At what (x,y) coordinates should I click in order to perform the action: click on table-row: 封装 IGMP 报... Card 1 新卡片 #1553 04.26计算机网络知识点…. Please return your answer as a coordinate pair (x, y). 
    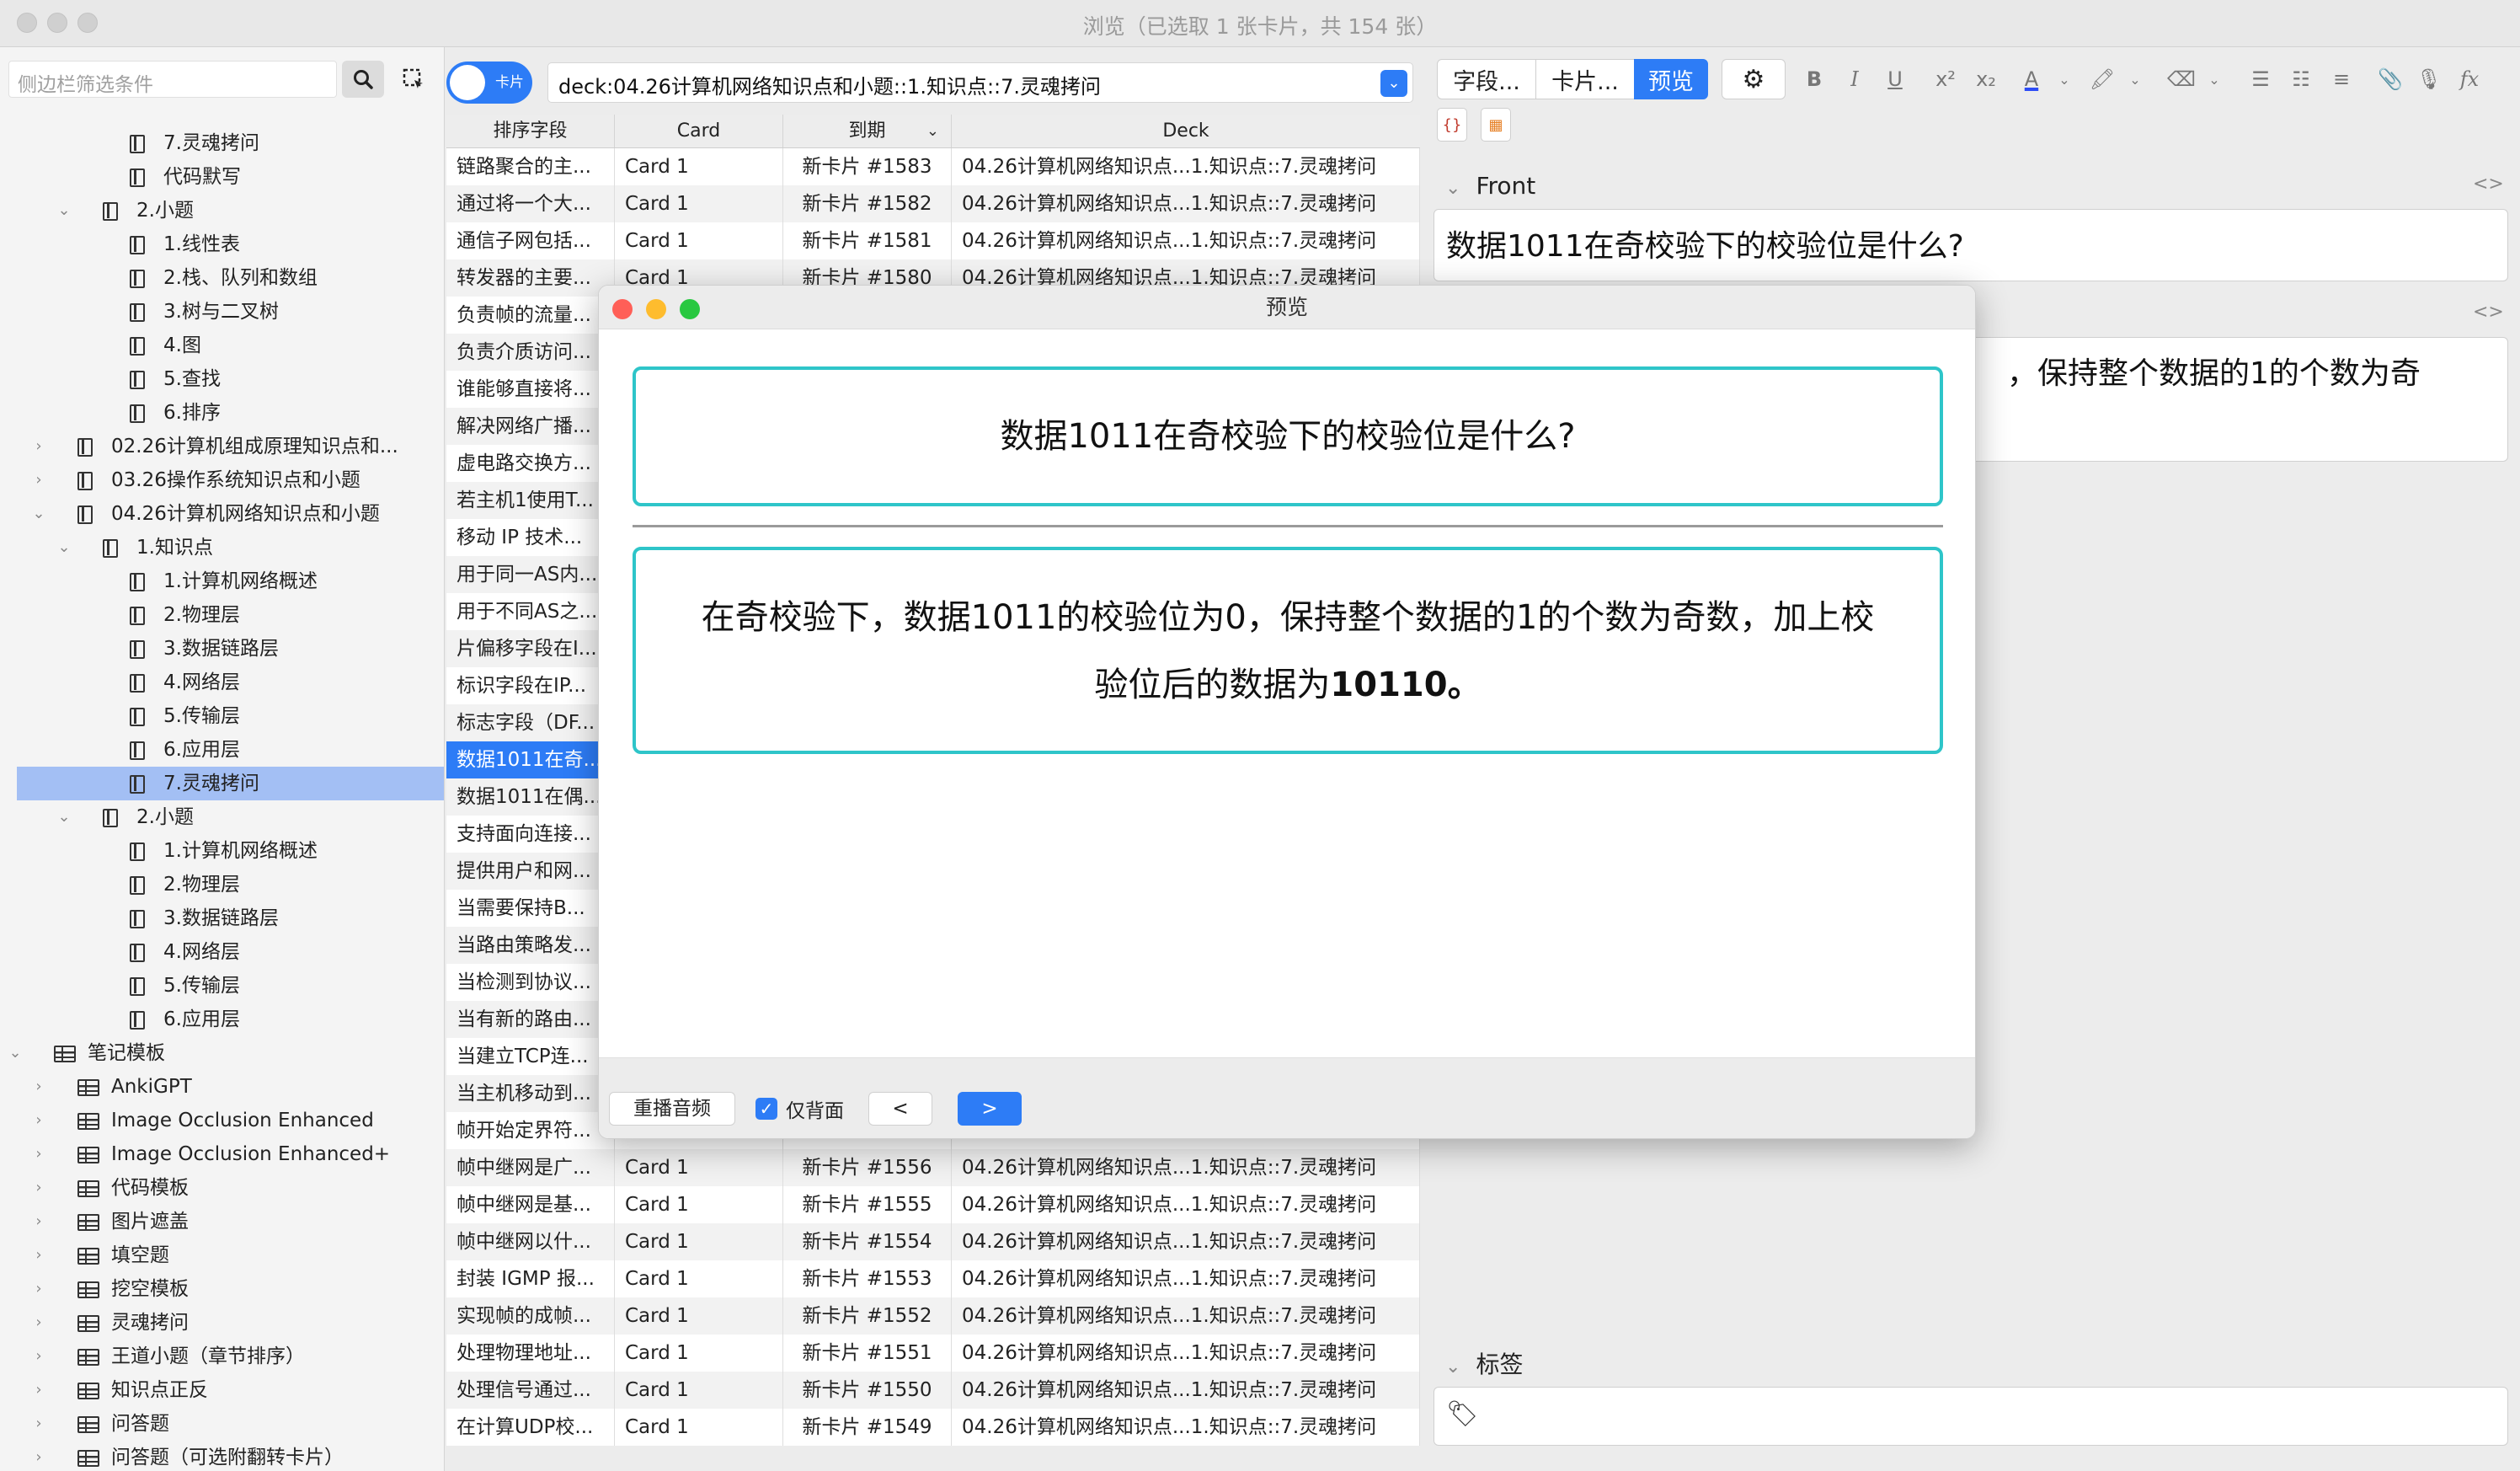
    Looking at the image, I should click on (933, 1278).